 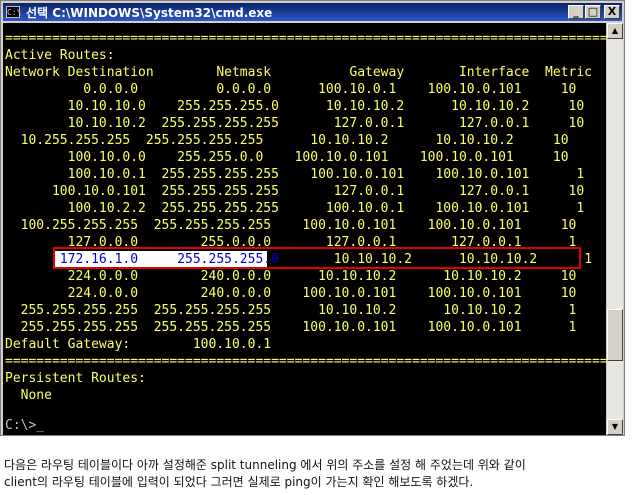 I want to click on scroll-down-button: ▼, so click(x=615, y=427).